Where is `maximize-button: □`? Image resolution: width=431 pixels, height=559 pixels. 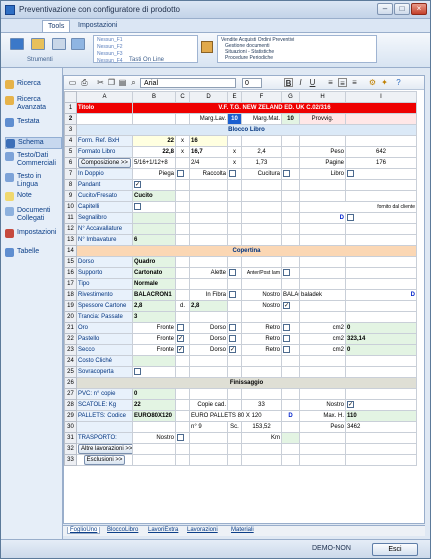 maximize-button: □ is located at coordinates (402, 9).